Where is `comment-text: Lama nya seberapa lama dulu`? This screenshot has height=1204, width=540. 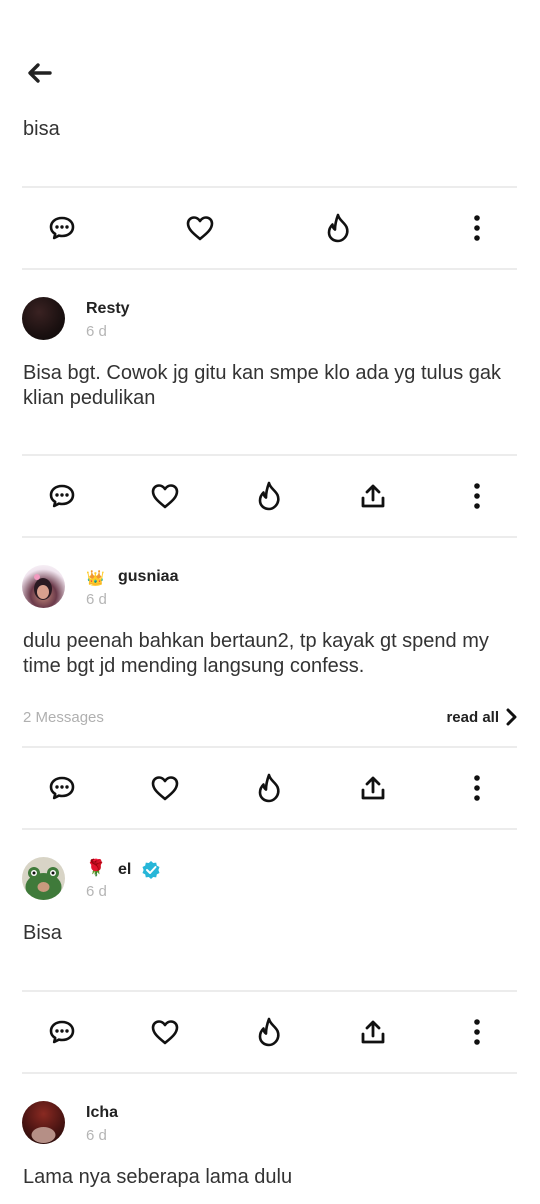
comment-text: Lama nya seberapa lama dulu is located at coordinates (158, 1177).